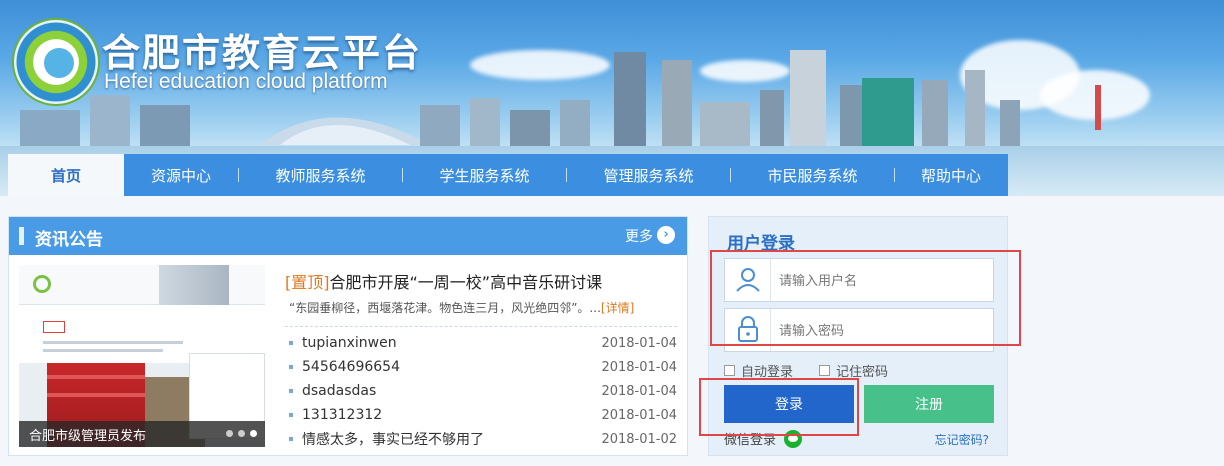 This screenshot has height=466, width=1224. Describe the element at coordinates (351, 367) in the screenshot. I see `news-item-title: 54564696654` at that location.